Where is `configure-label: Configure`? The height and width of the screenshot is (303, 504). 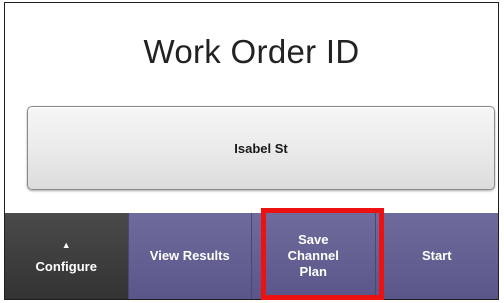 configure-label: Configure is located at coordinates (66, 266).